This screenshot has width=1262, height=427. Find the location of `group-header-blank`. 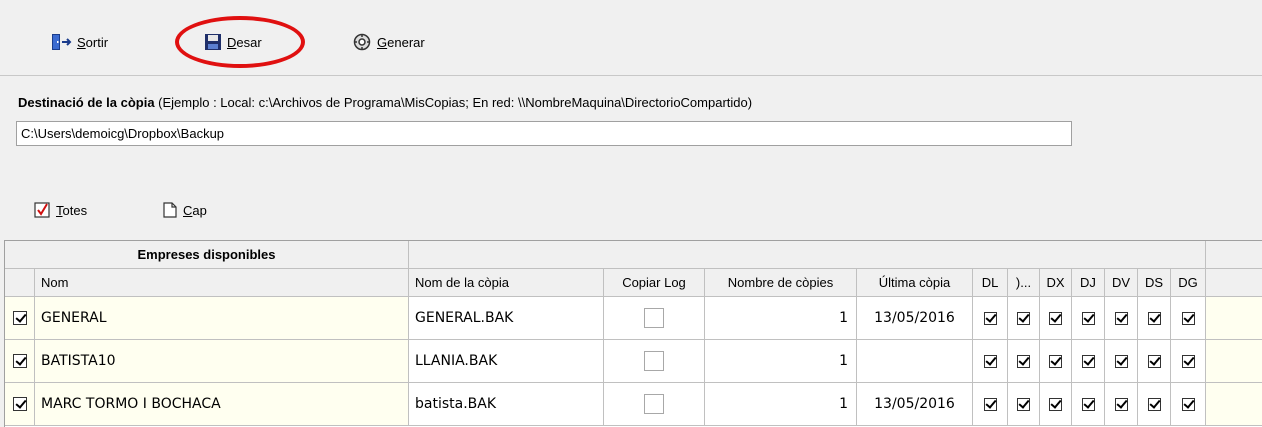

group-header-blank is located at coordinates (807, 255).